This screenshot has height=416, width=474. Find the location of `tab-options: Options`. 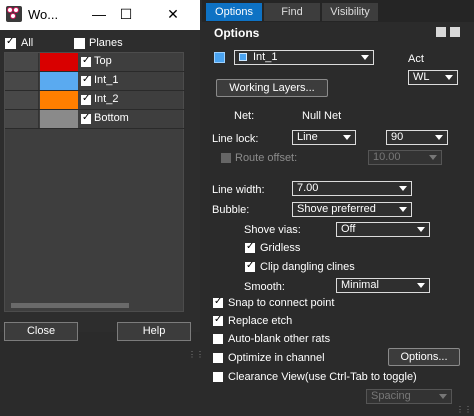

tab-options: Options is located at coordinates (234, 12).